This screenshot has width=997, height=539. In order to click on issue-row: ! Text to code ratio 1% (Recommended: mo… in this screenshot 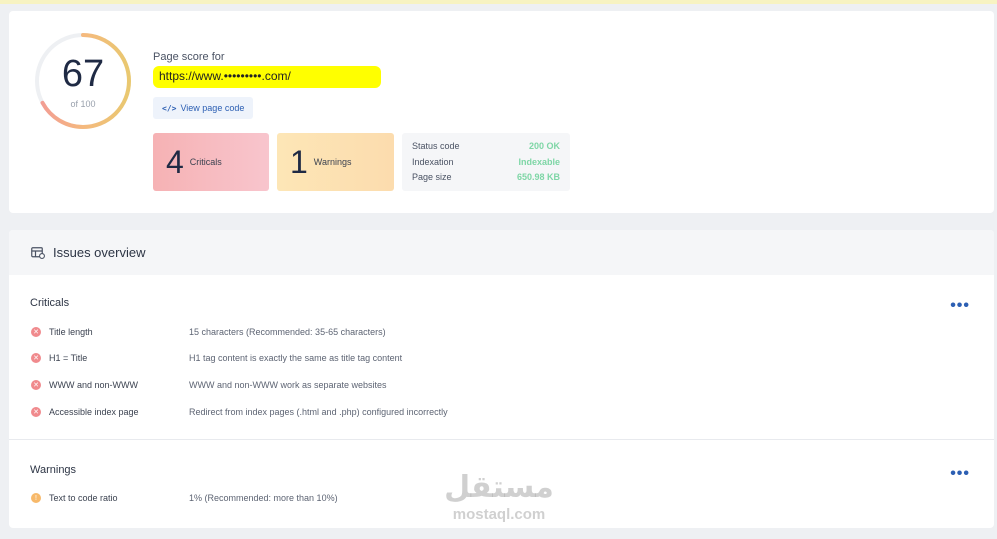, I will do `click(184, 498)`.